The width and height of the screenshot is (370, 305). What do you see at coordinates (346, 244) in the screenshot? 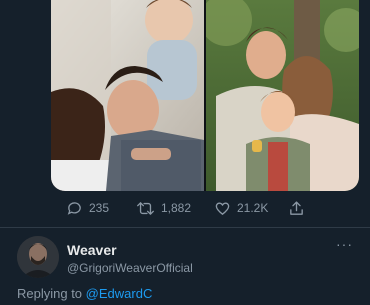
I see `more-icon: ···` at bounding box center [346, 244].